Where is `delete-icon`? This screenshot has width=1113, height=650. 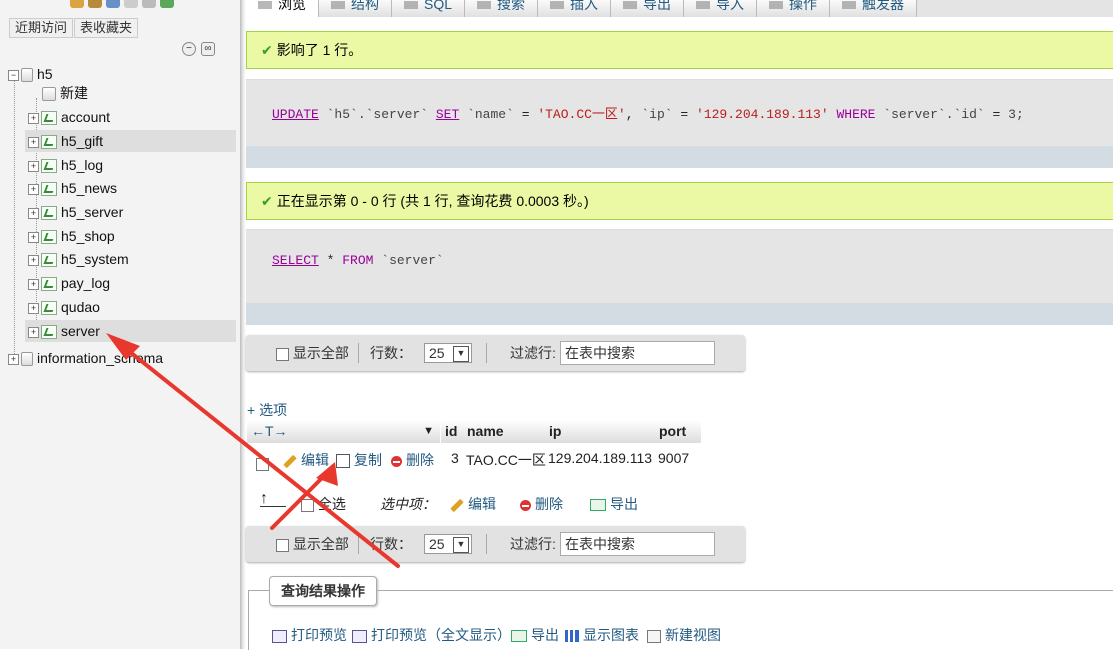 delete-icon is located at coordinates (396, 461).